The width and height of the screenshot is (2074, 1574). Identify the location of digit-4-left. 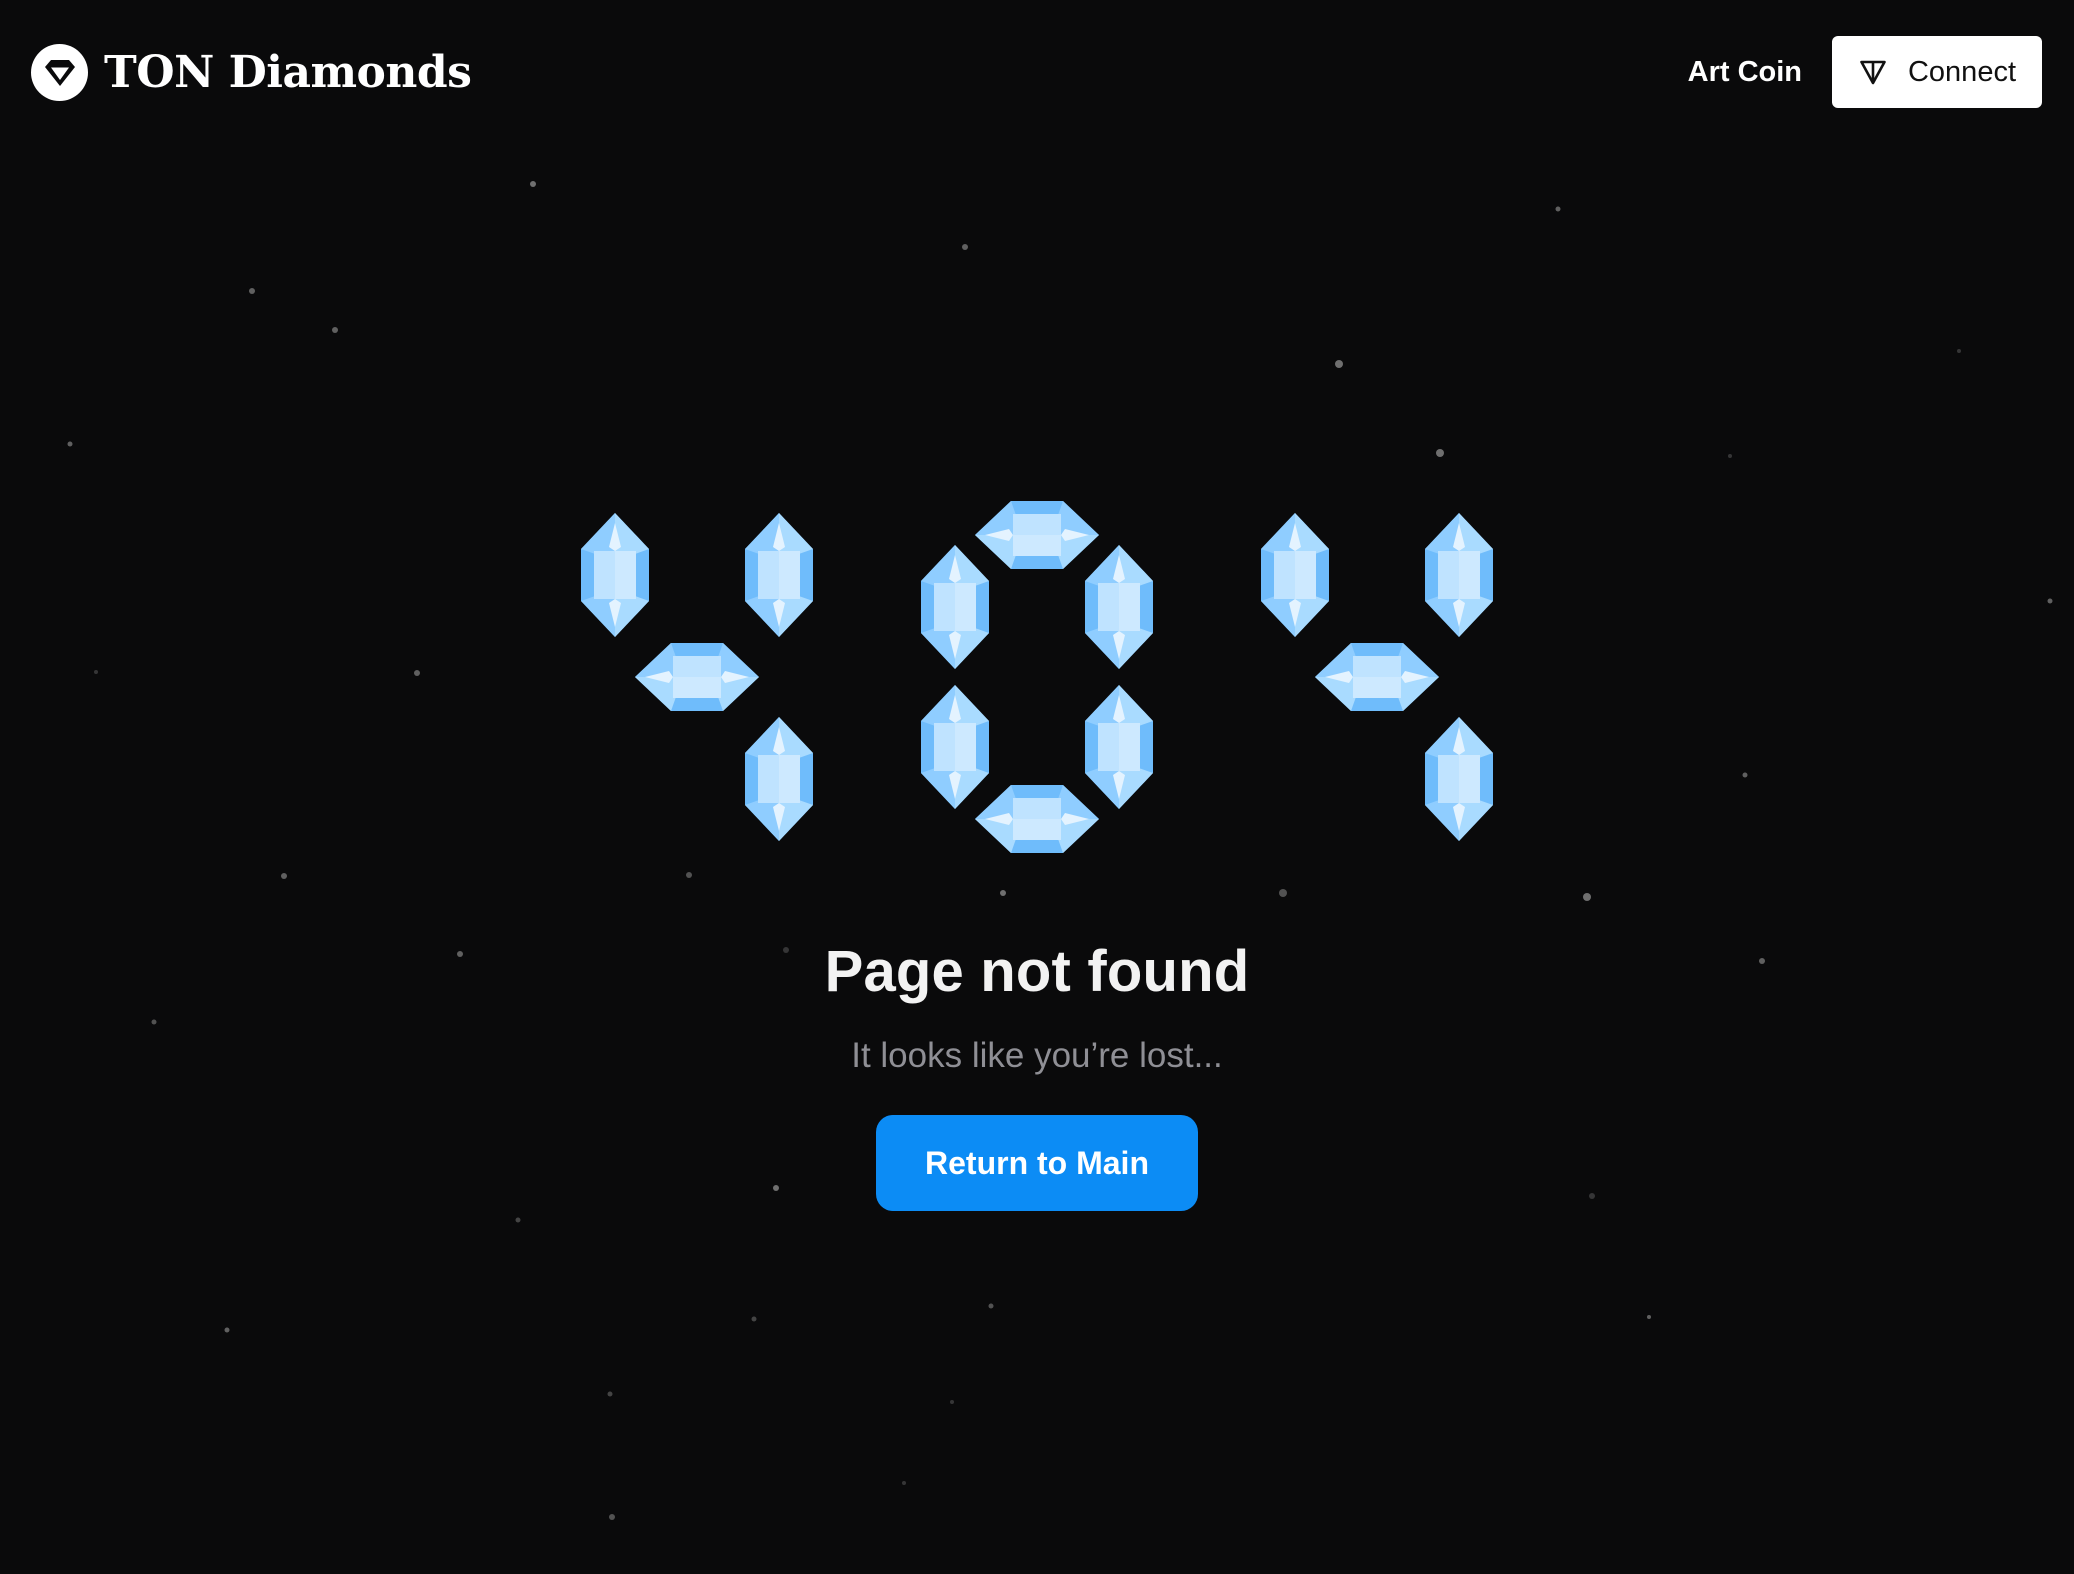
(697, 677).